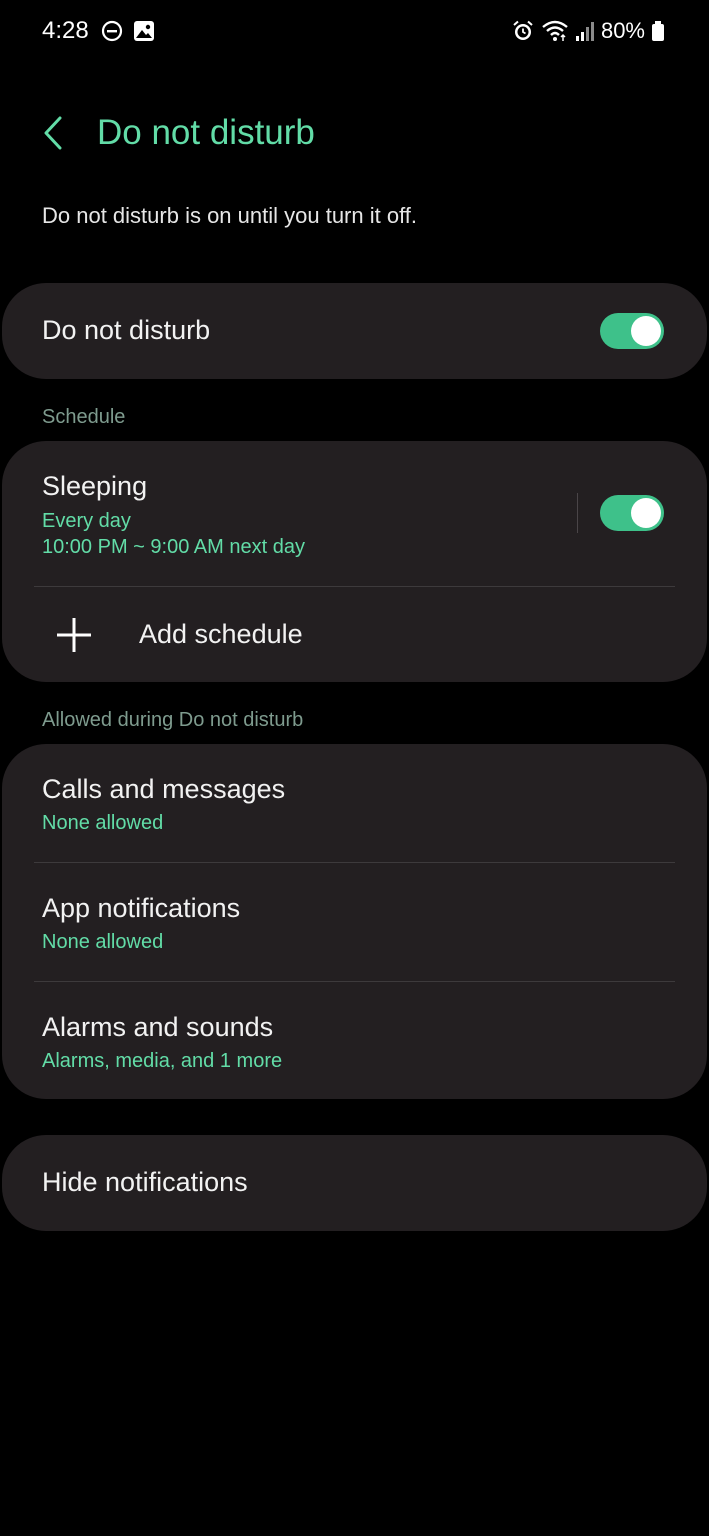  Describe the element at coordinates (354, 133) in the screenshot. I see `app-header: Do not disturb` at that location.